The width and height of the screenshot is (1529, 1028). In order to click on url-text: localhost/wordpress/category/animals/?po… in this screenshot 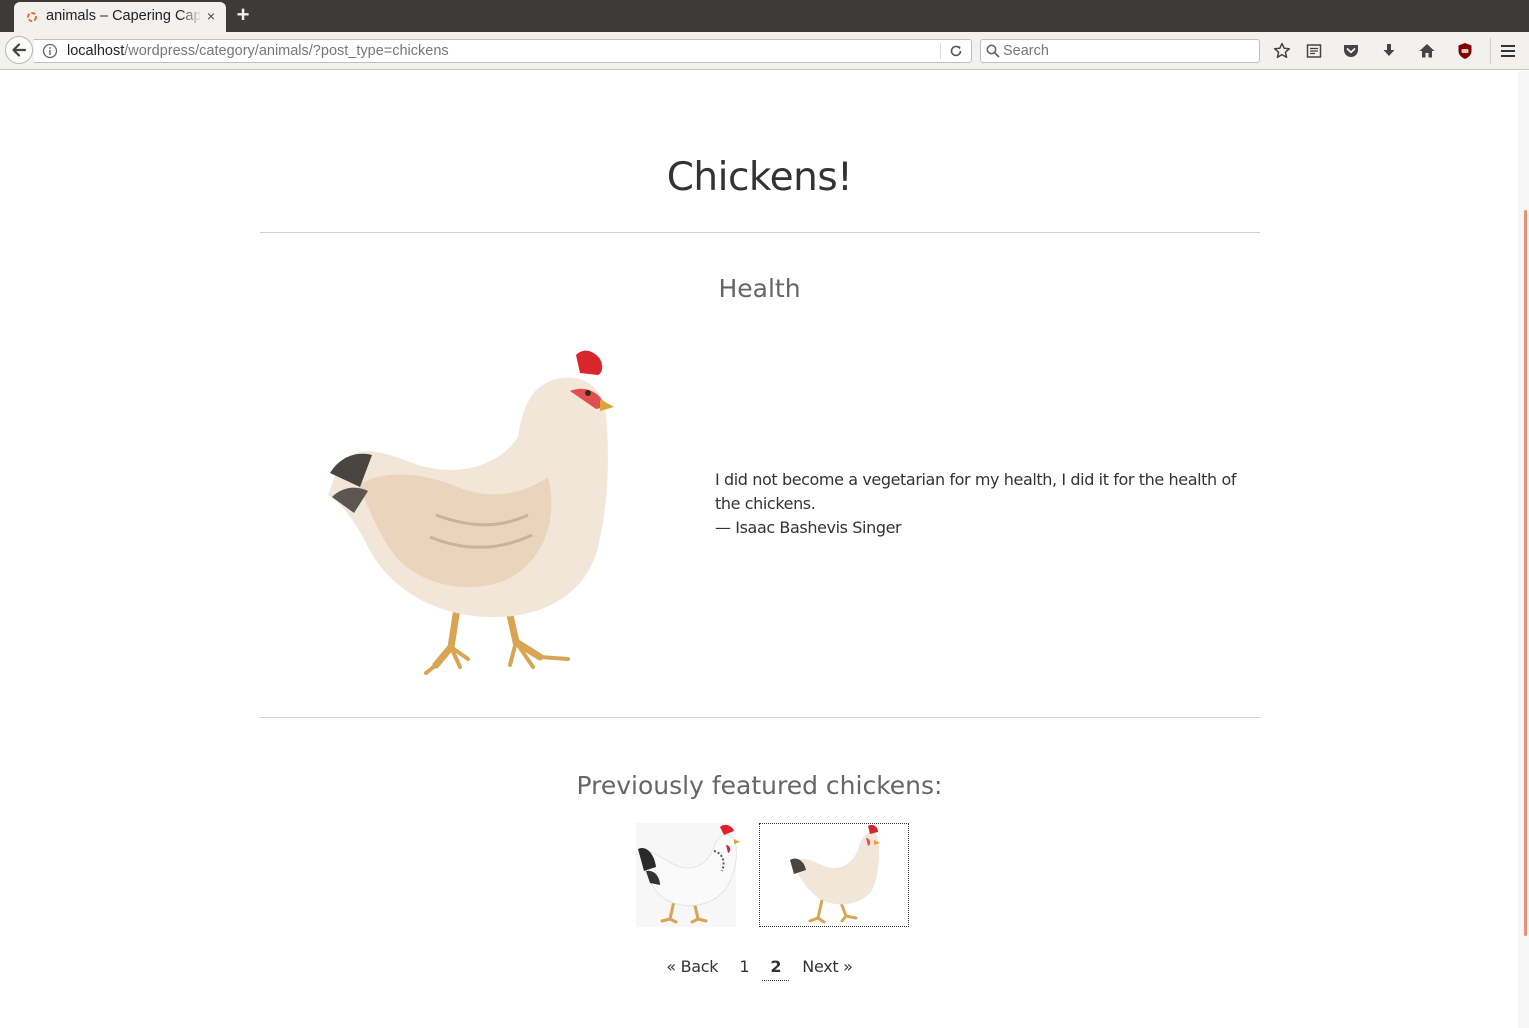, I will do `click(258, 51)`.